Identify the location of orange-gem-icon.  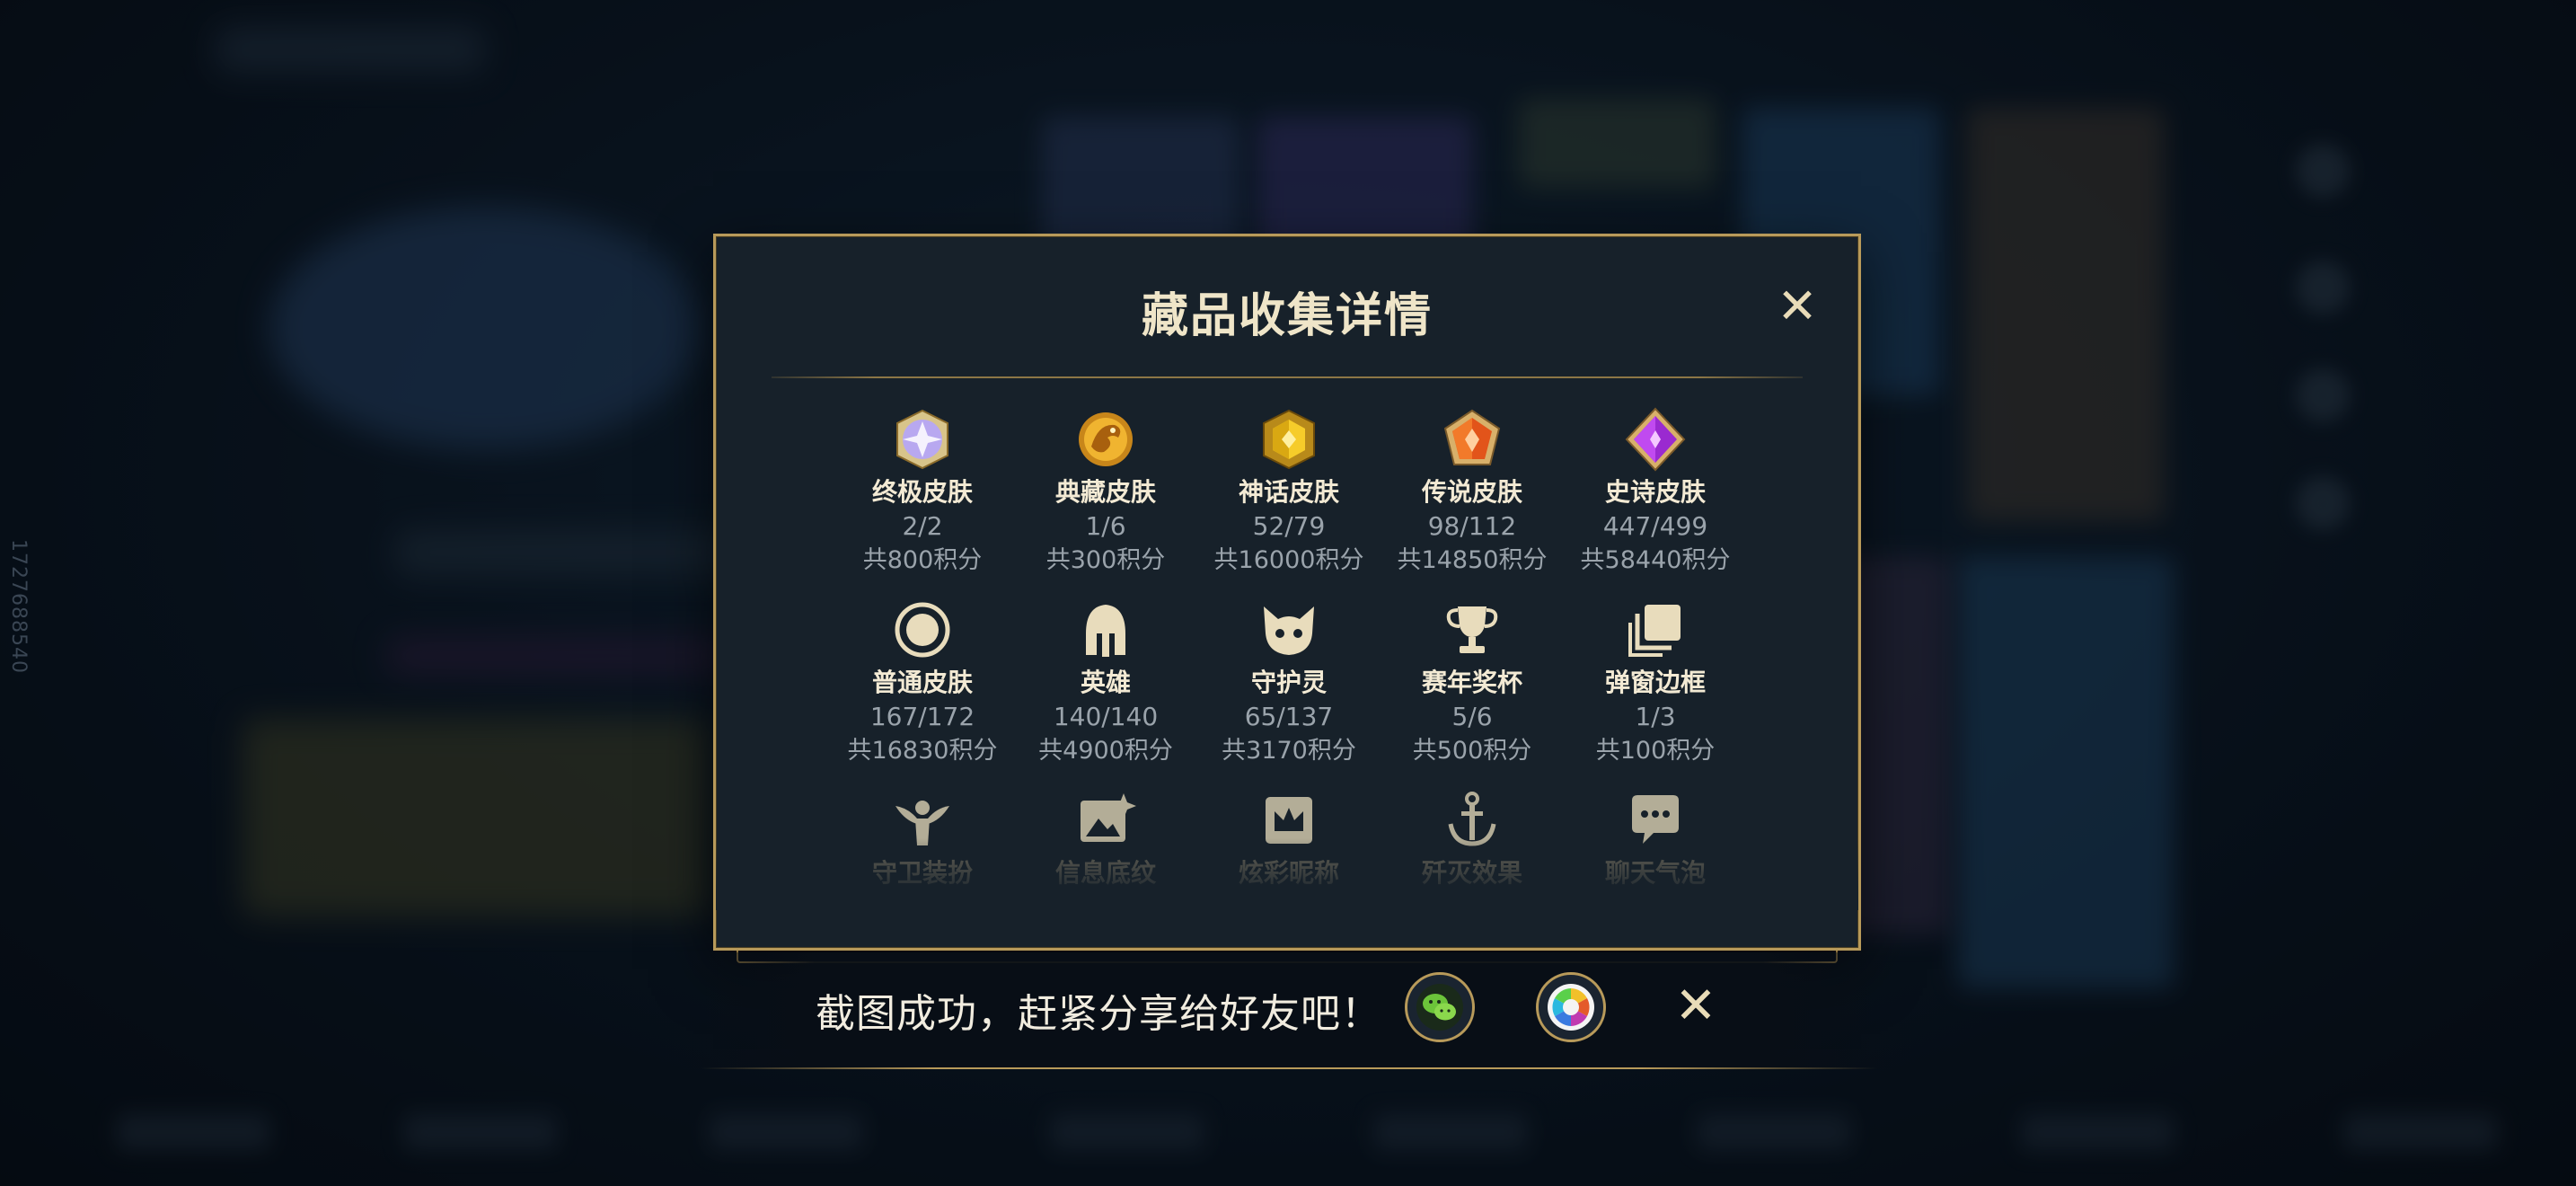
(1472, 437).